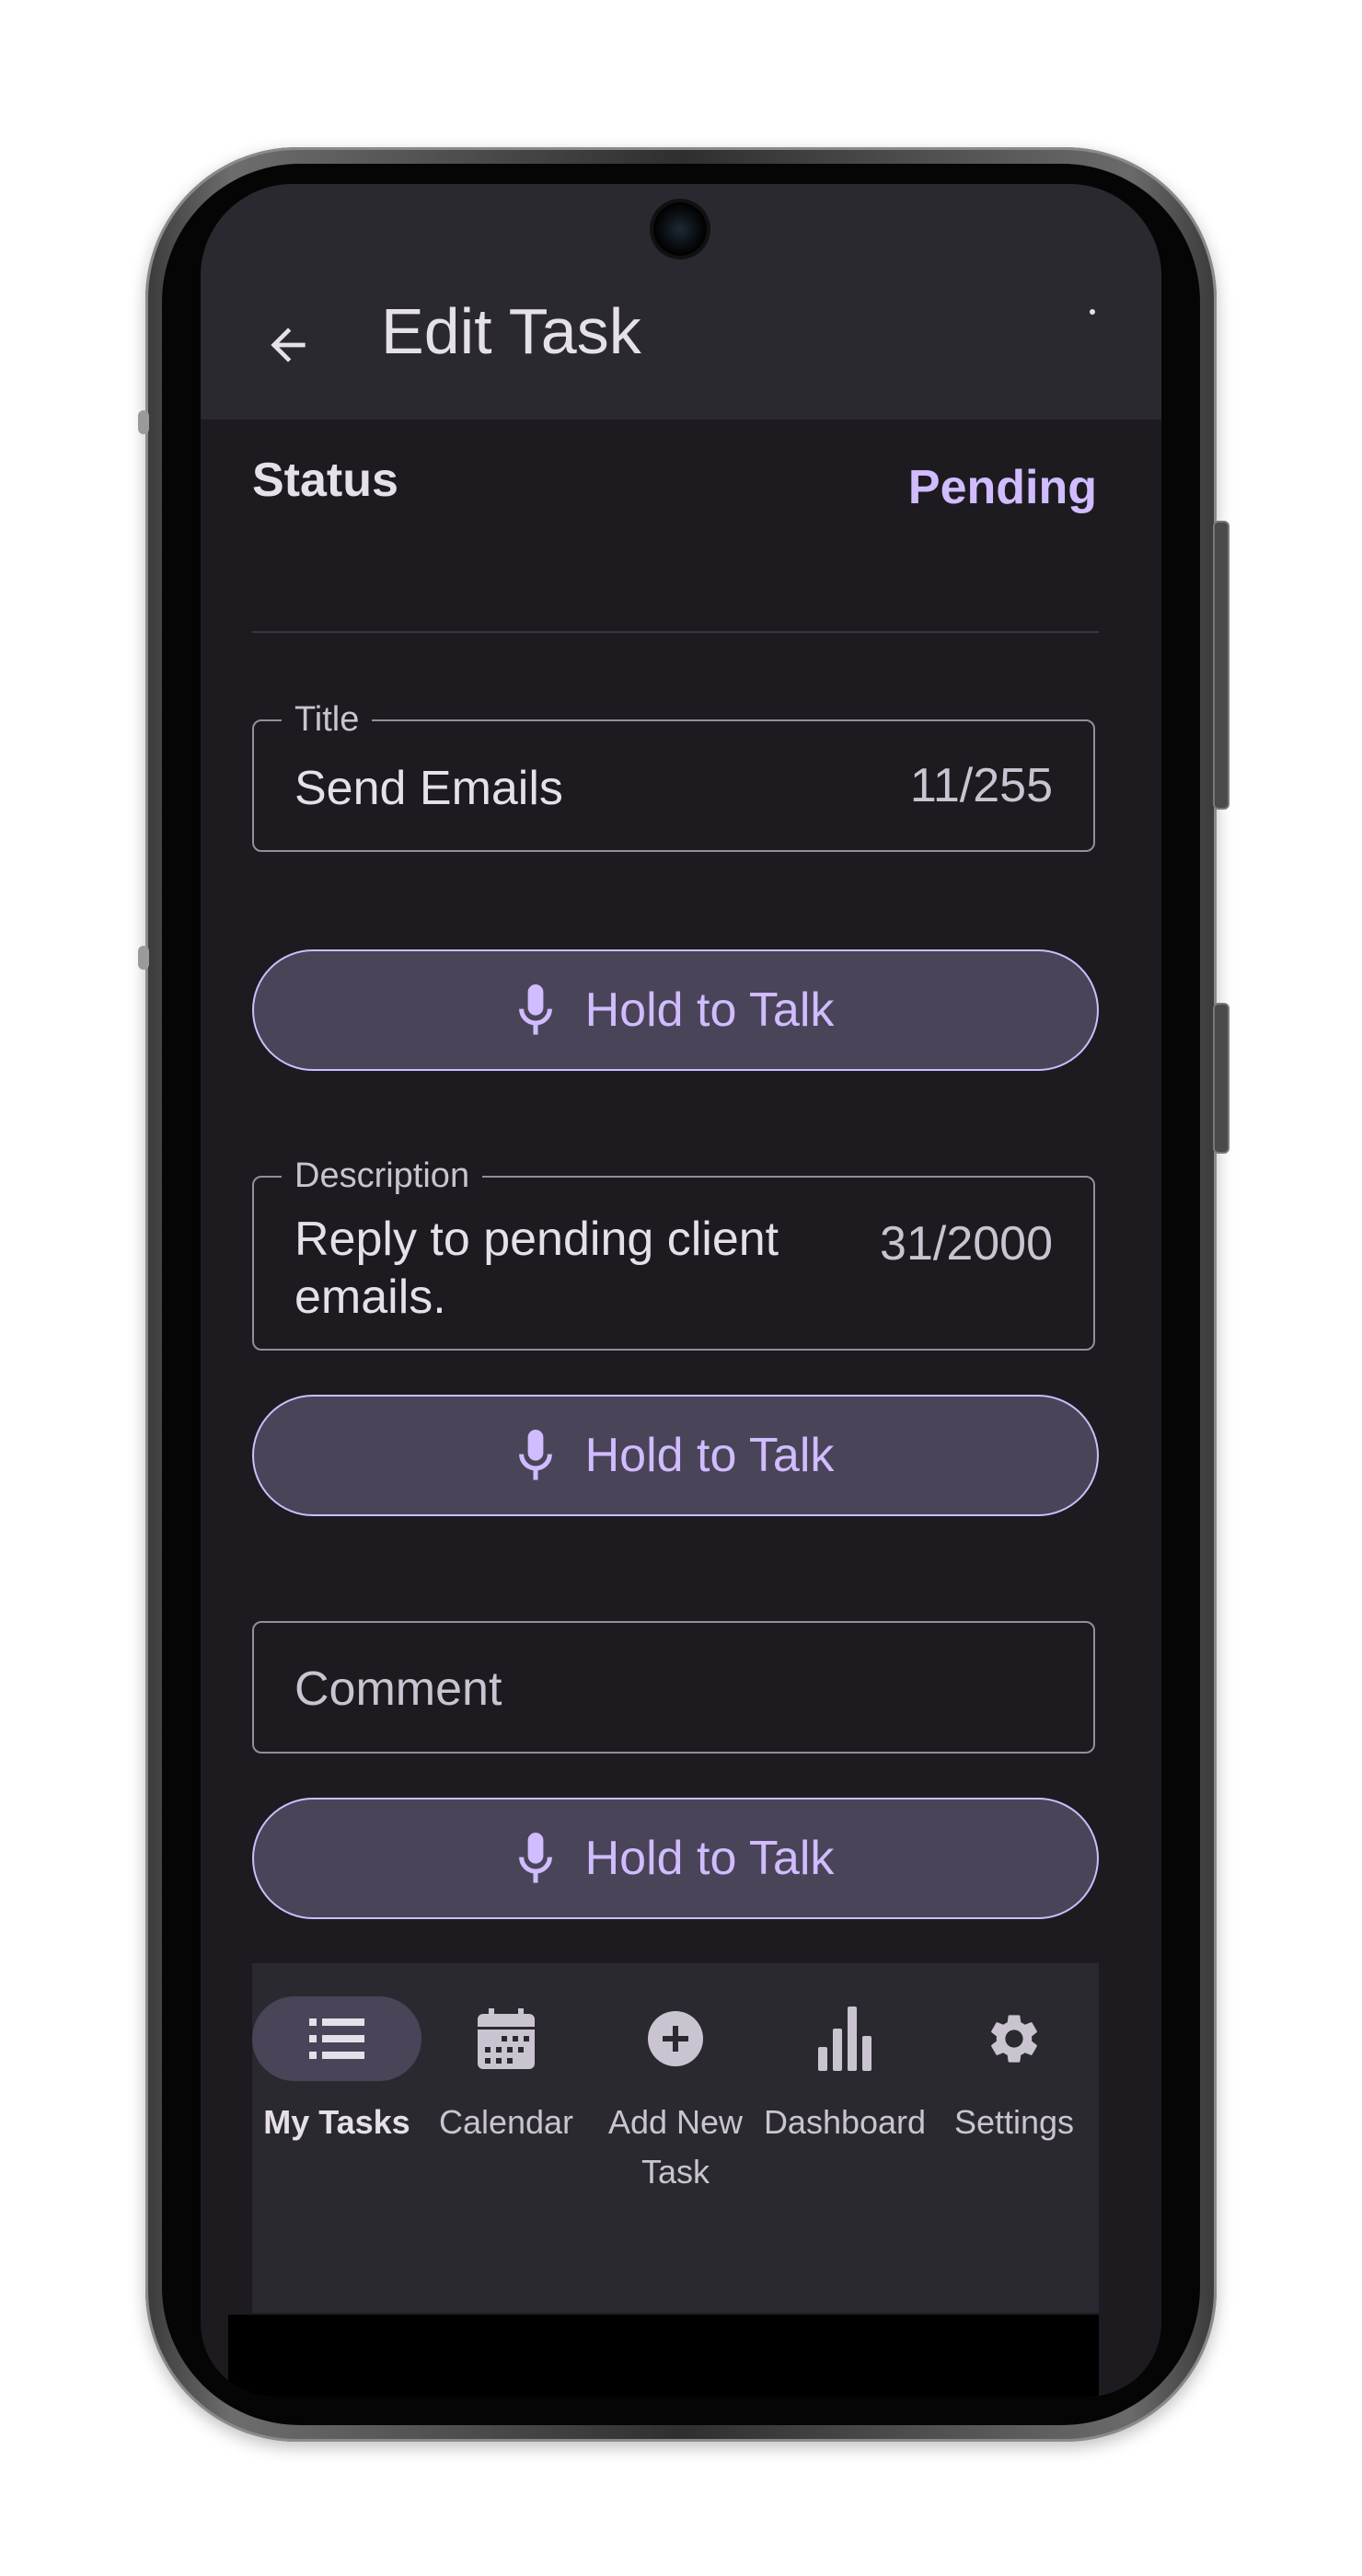 This screenshot has width=1362, height=2576. Describe the element at coordinates (336, 2122) in the screenshot. I see `nav-label-my-tasks: My Tasks` at that location.